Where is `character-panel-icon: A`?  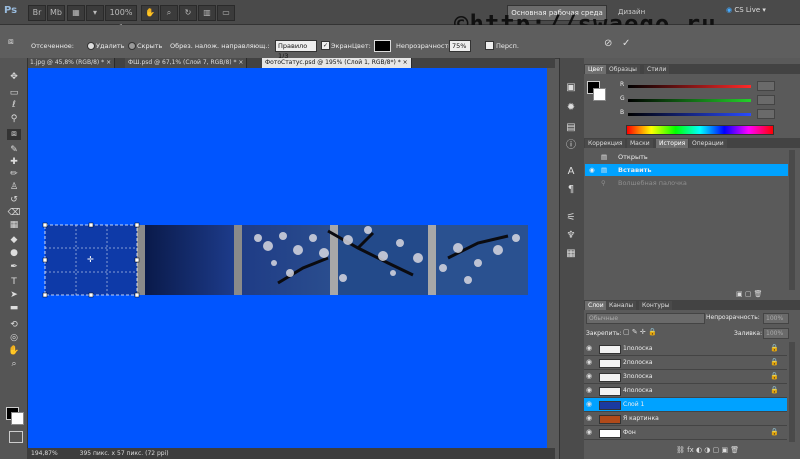
character-panel-icon: A is located at coordinates (571, 172).